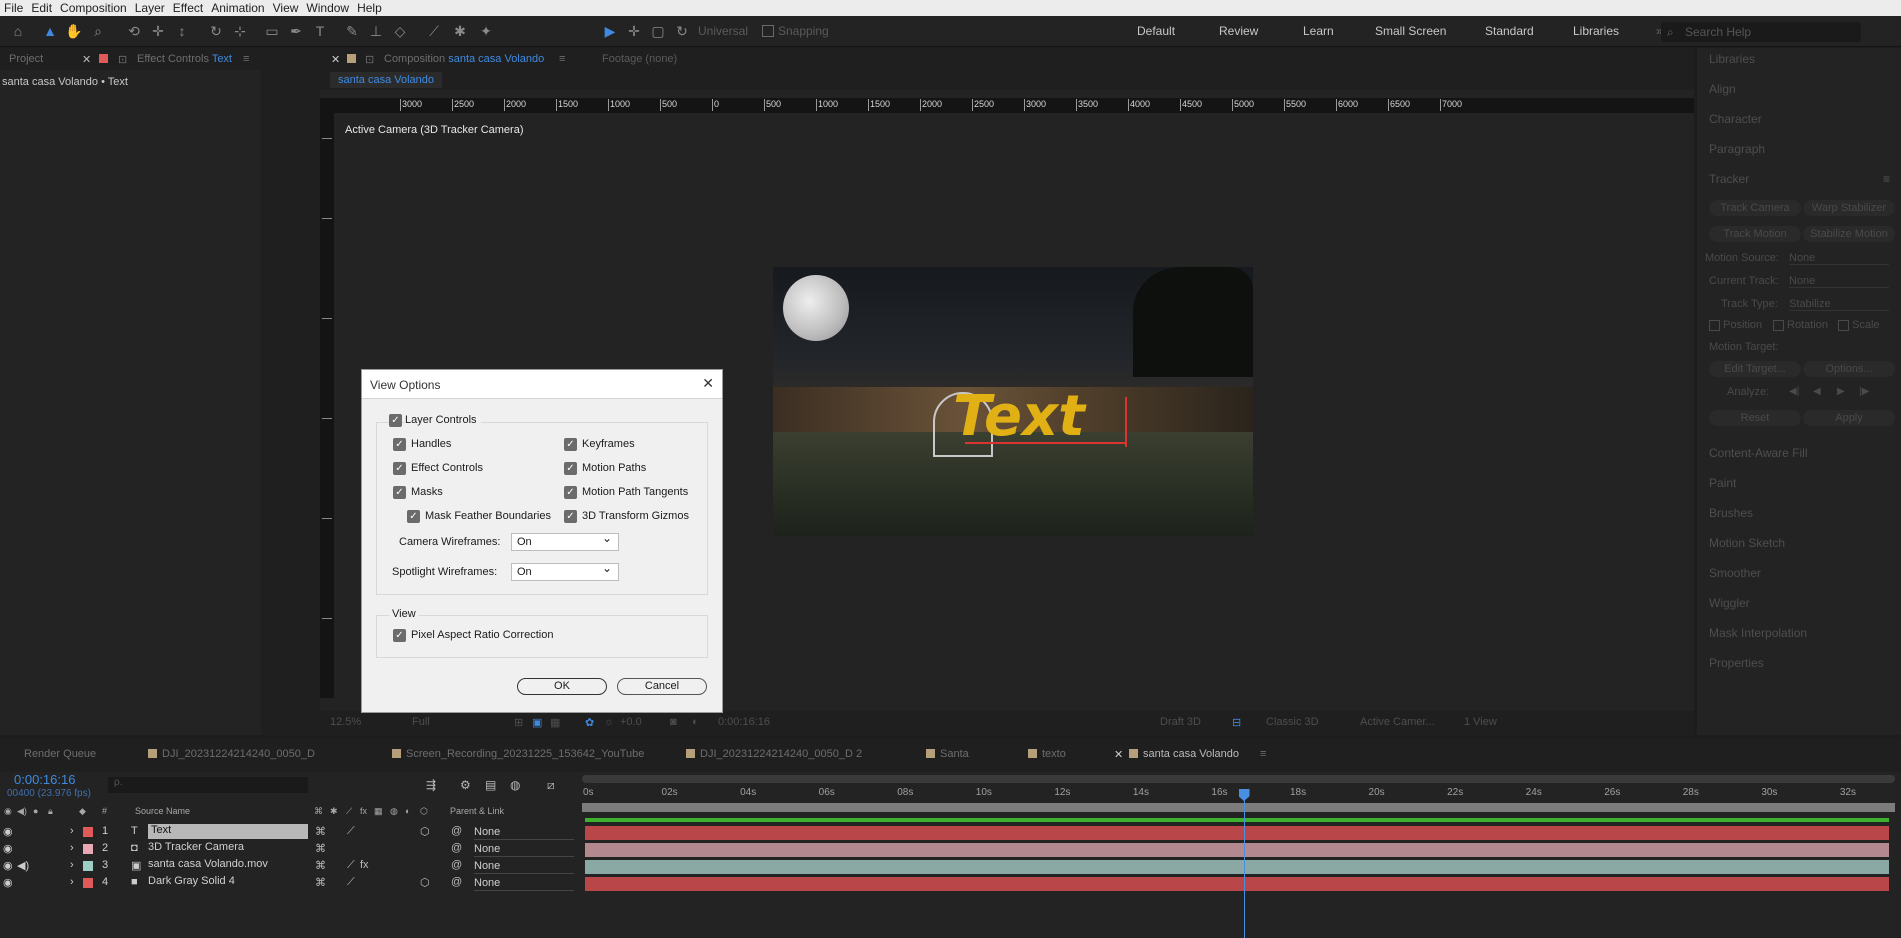 Image resolution: width=1901 pixels, height=938 pixels. I want to click on menu-window: Window, so click(327, 8).